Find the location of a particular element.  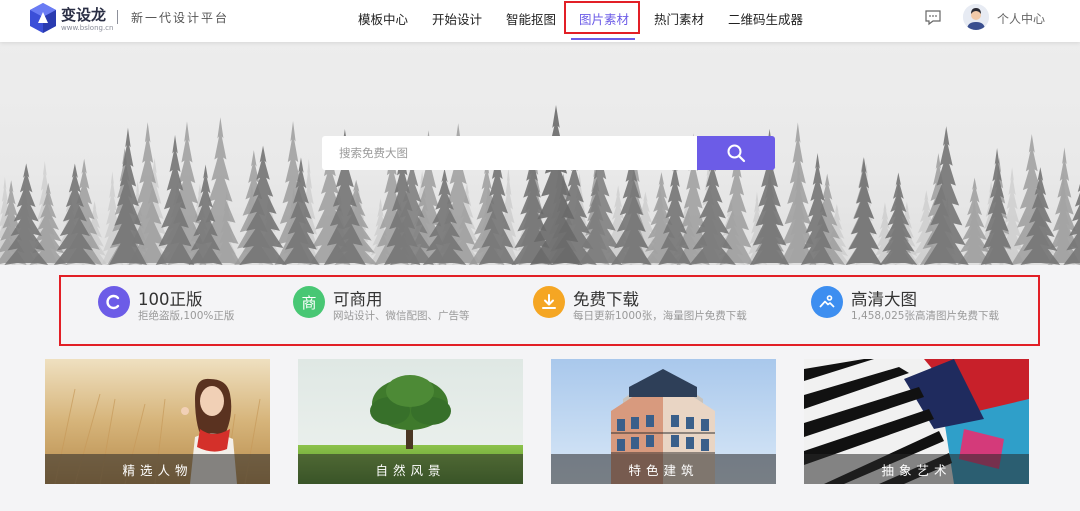

feature-title: 免费下载 is located at coordinates (606, 299).